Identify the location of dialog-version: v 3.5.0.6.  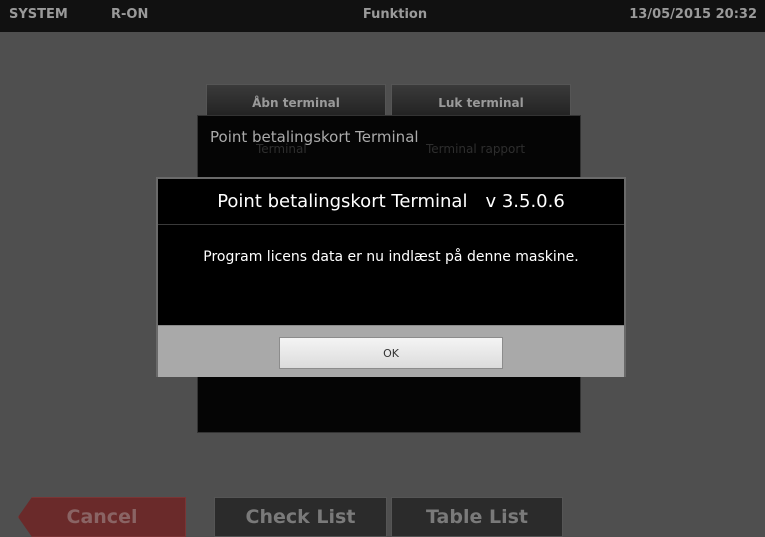
(525, 201).